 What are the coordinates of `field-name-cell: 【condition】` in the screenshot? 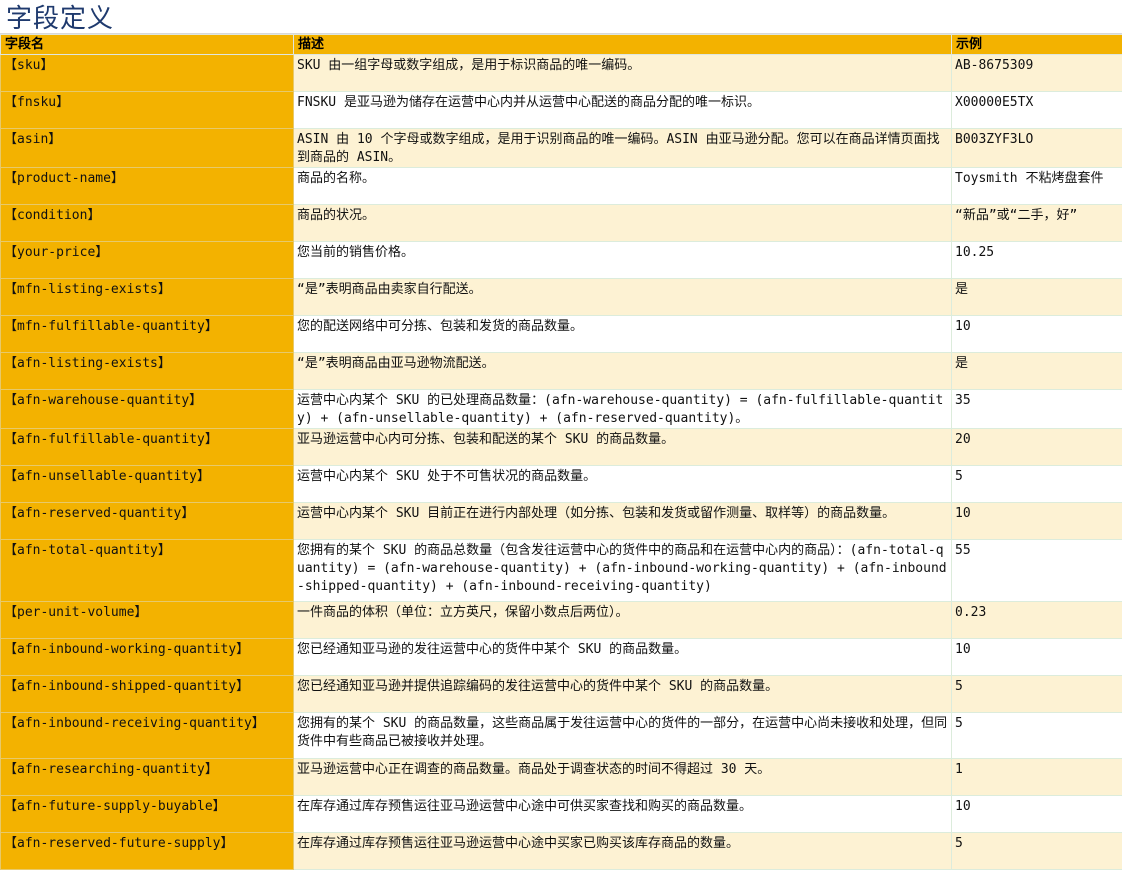 It's located at (147, 223).